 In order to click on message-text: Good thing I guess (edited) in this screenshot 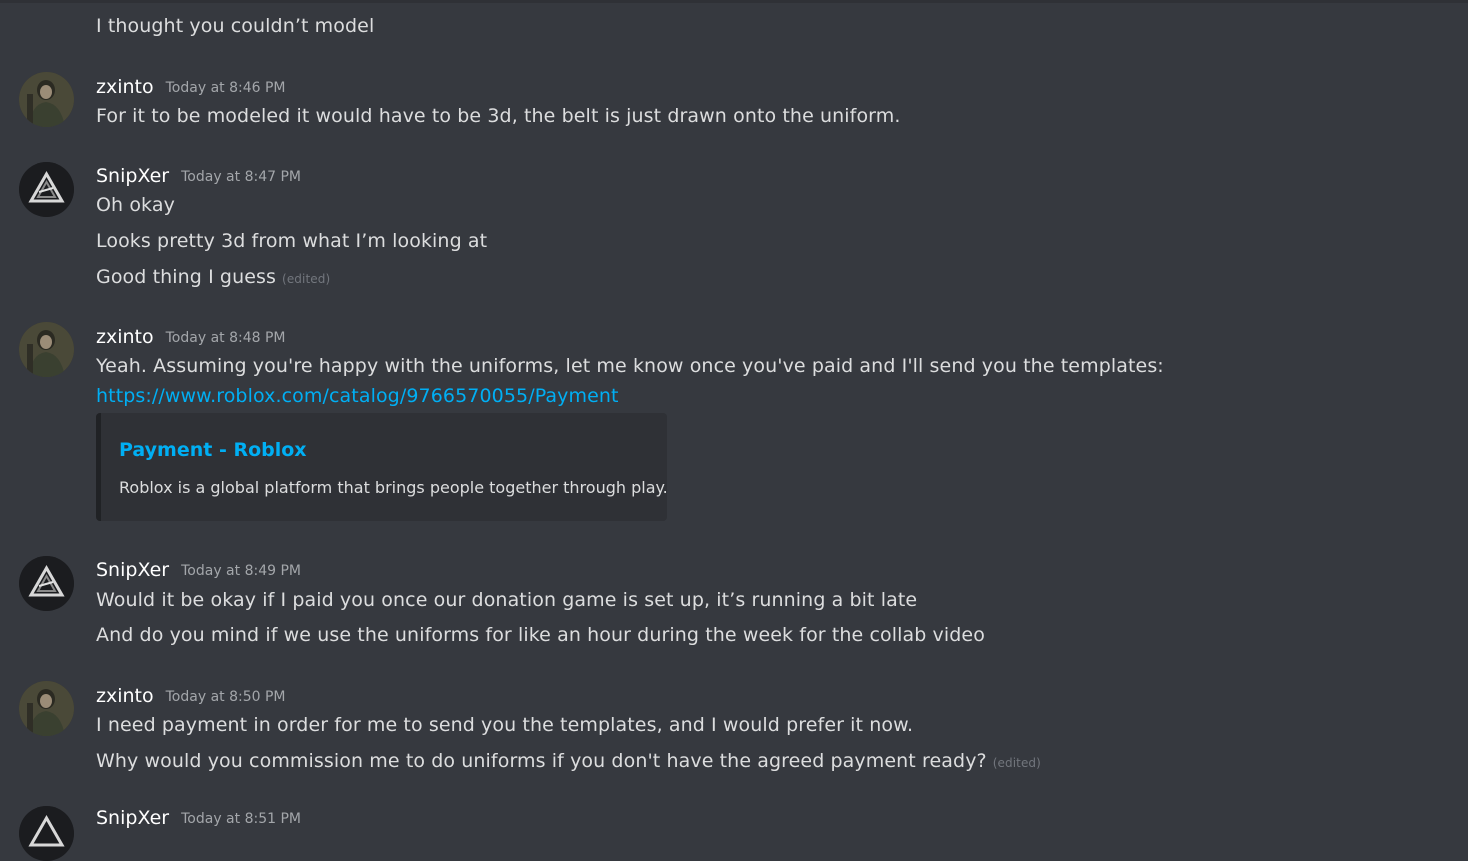, I will do `click(213, 278)`.